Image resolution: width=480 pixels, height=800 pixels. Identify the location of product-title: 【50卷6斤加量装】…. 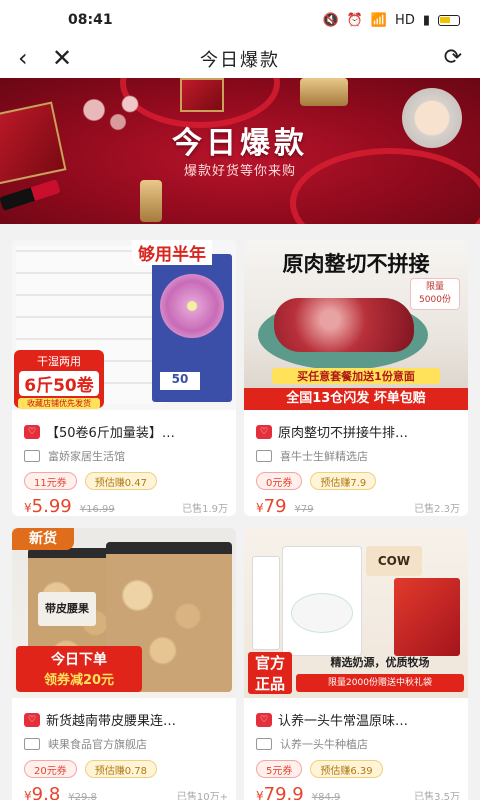
(110, 433).